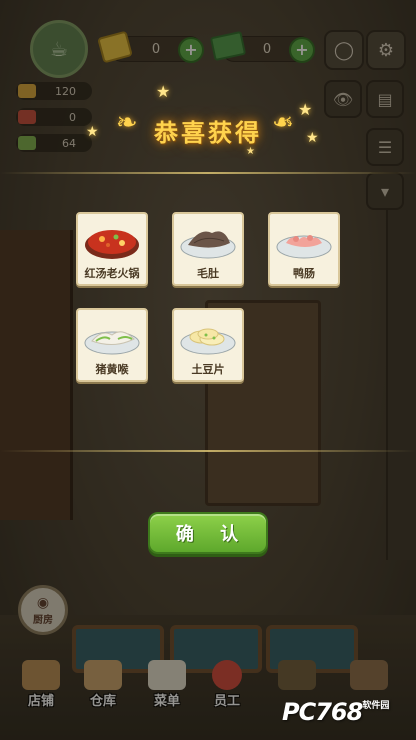  Describe the element at coordinates (163, 91) in the screenshot. I see `star-icon: ★` at that location.